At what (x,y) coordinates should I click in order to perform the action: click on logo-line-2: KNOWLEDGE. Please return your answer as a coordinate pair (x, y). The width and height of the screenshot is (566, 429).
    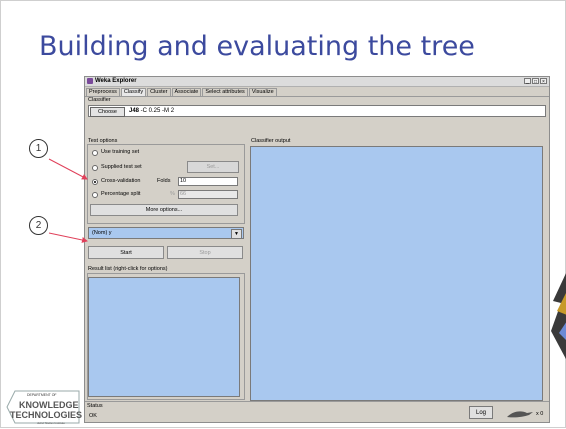
    Looking at the image, I should click on (49, 405).